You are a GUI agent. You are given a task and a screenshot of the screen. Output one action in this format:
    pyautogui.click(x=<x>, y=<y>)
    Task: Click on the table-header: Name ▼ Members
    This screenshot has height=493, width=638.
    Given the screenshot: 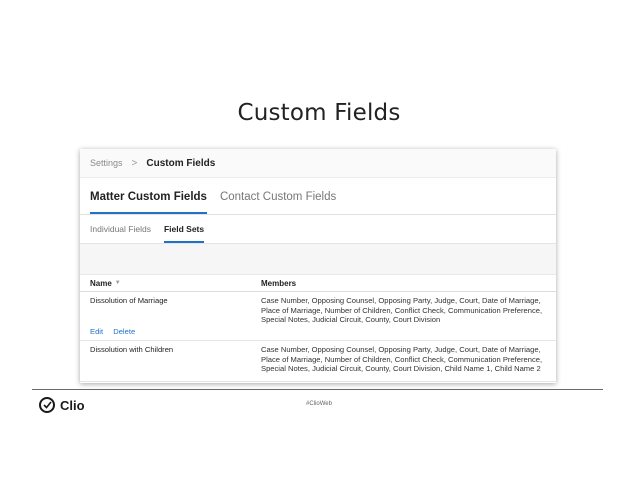 What is the action you would take?
    pyautogui.click(x=318, y=283)
    